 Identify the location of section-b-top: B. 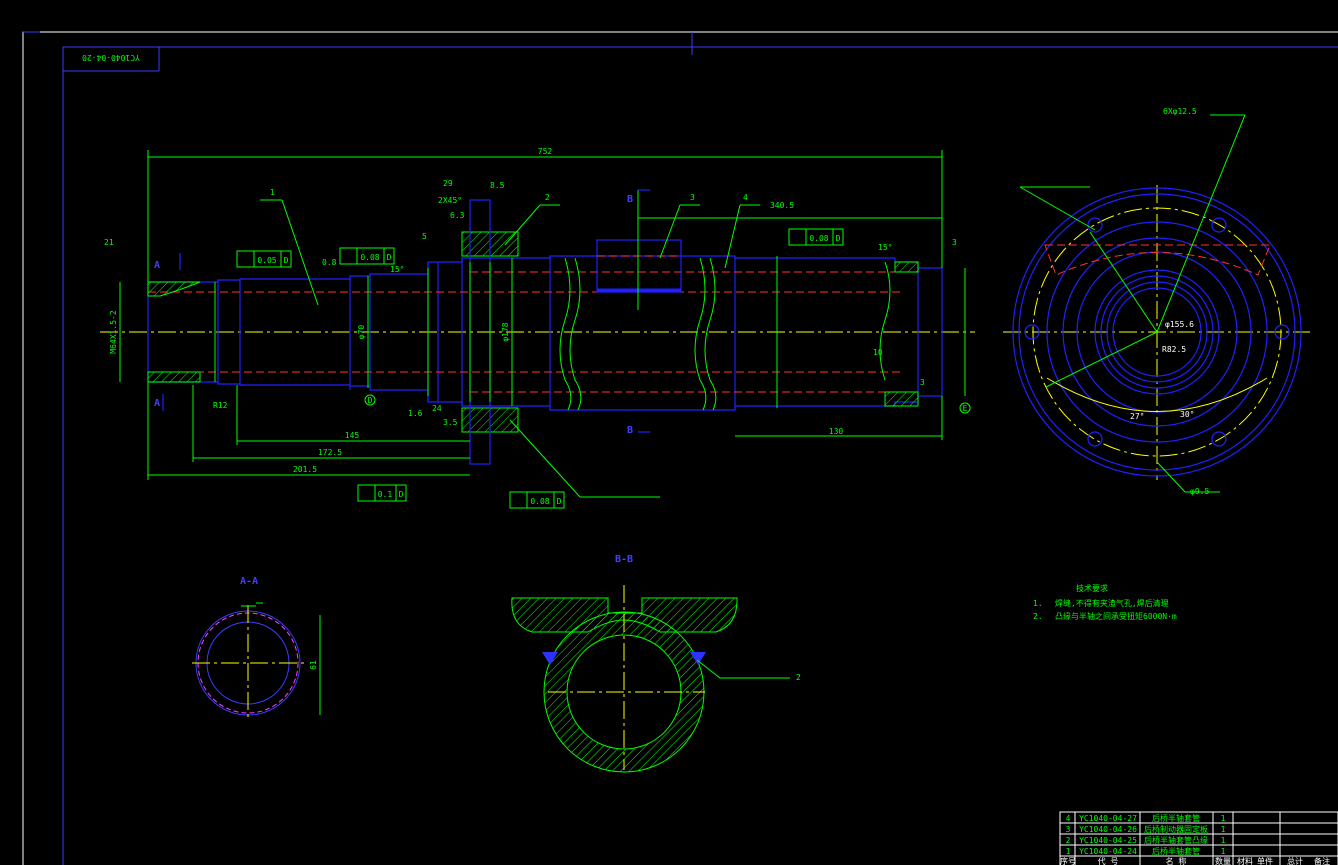
(630, 199).